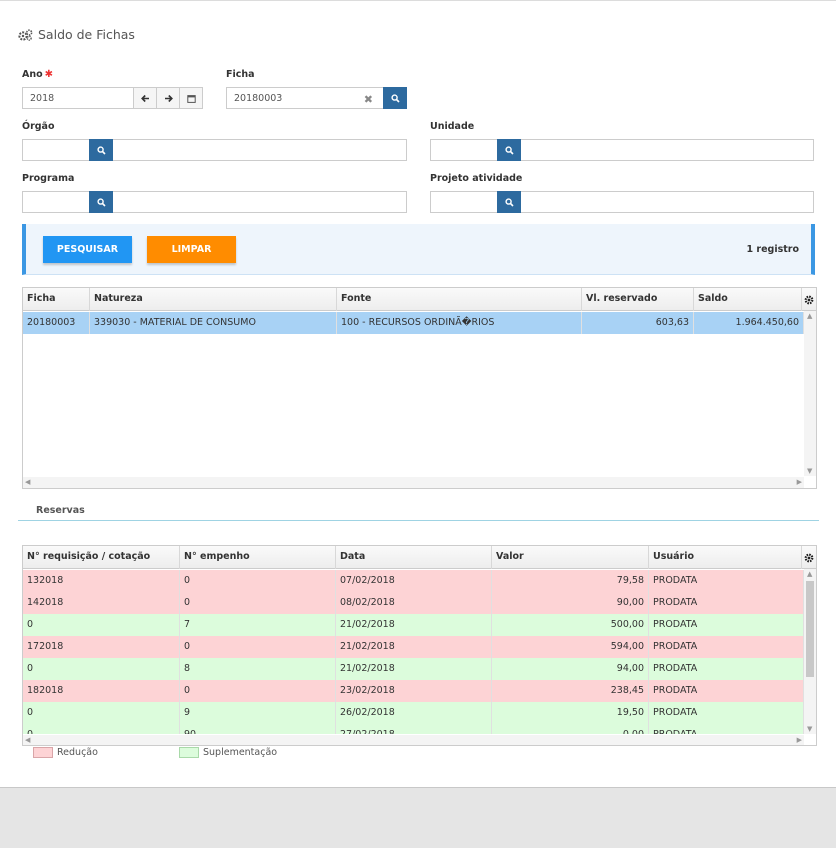 This screenshot has height=848, width=836. Describe the element at coordinates (772, 249) in the screenshot. I see `record-count: 1 registro` at that location.